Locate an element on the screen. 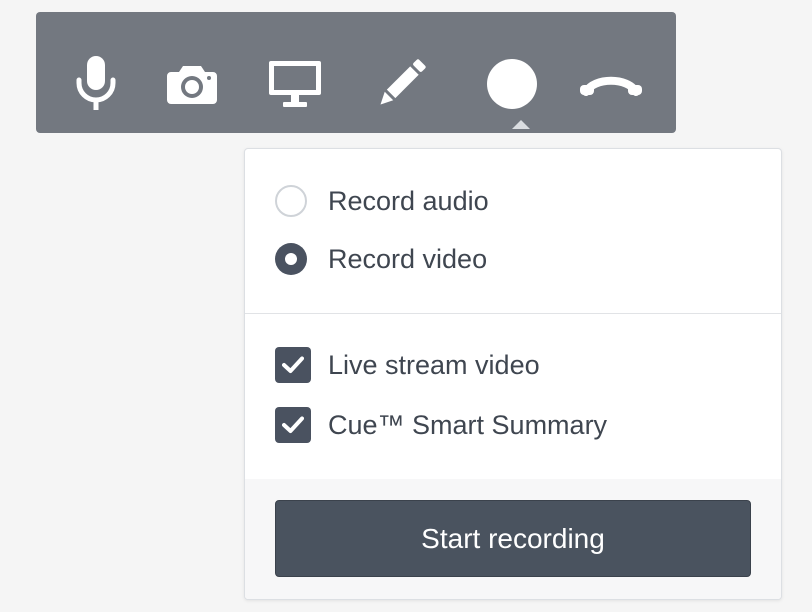 This screenshot has height=612, width=812. record-audio-option: Record audio is located at coordinates (382, 201).